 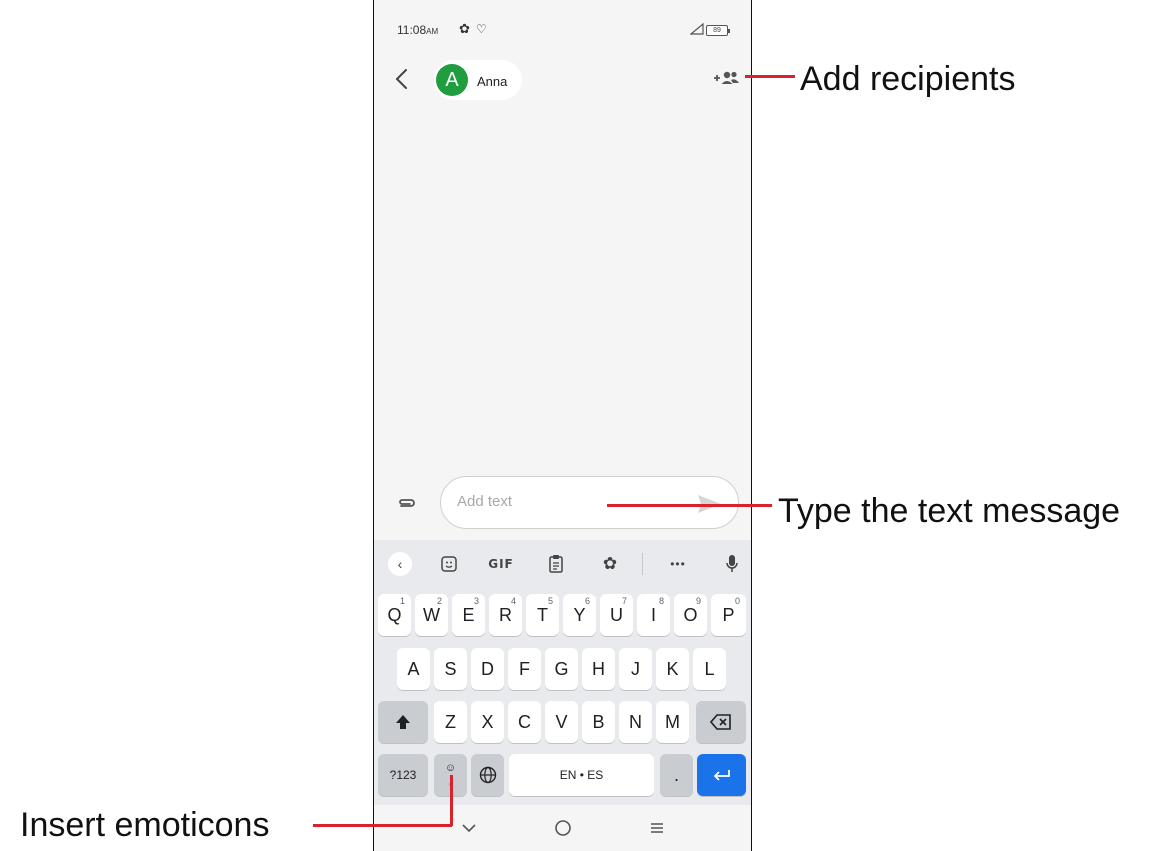 I want to click on message-text-field, so click(x=589, y=502).